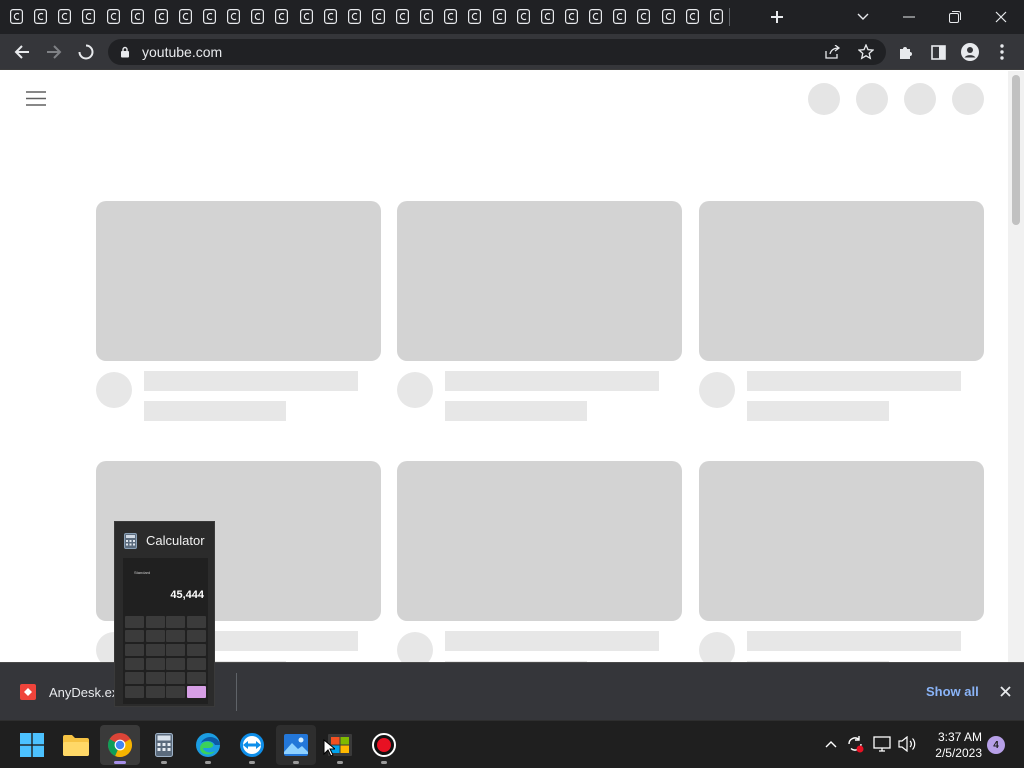 The width and height of the screenshot is (1024, 768). Describe the element at coordinates (36, 98) in the screenshot. I see `hamburger-menu-icon` at that location.